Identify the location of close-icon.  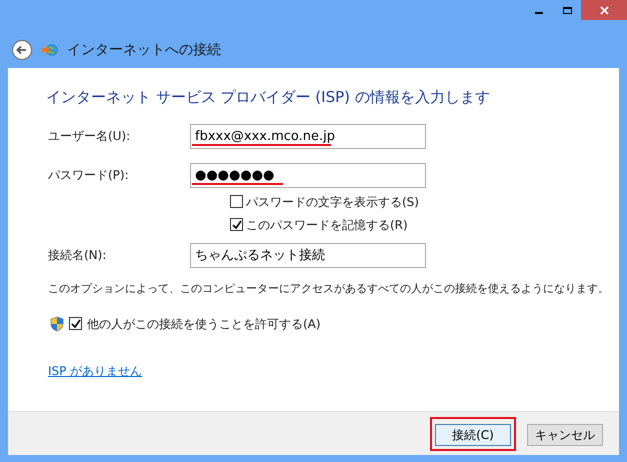
(604, 10).